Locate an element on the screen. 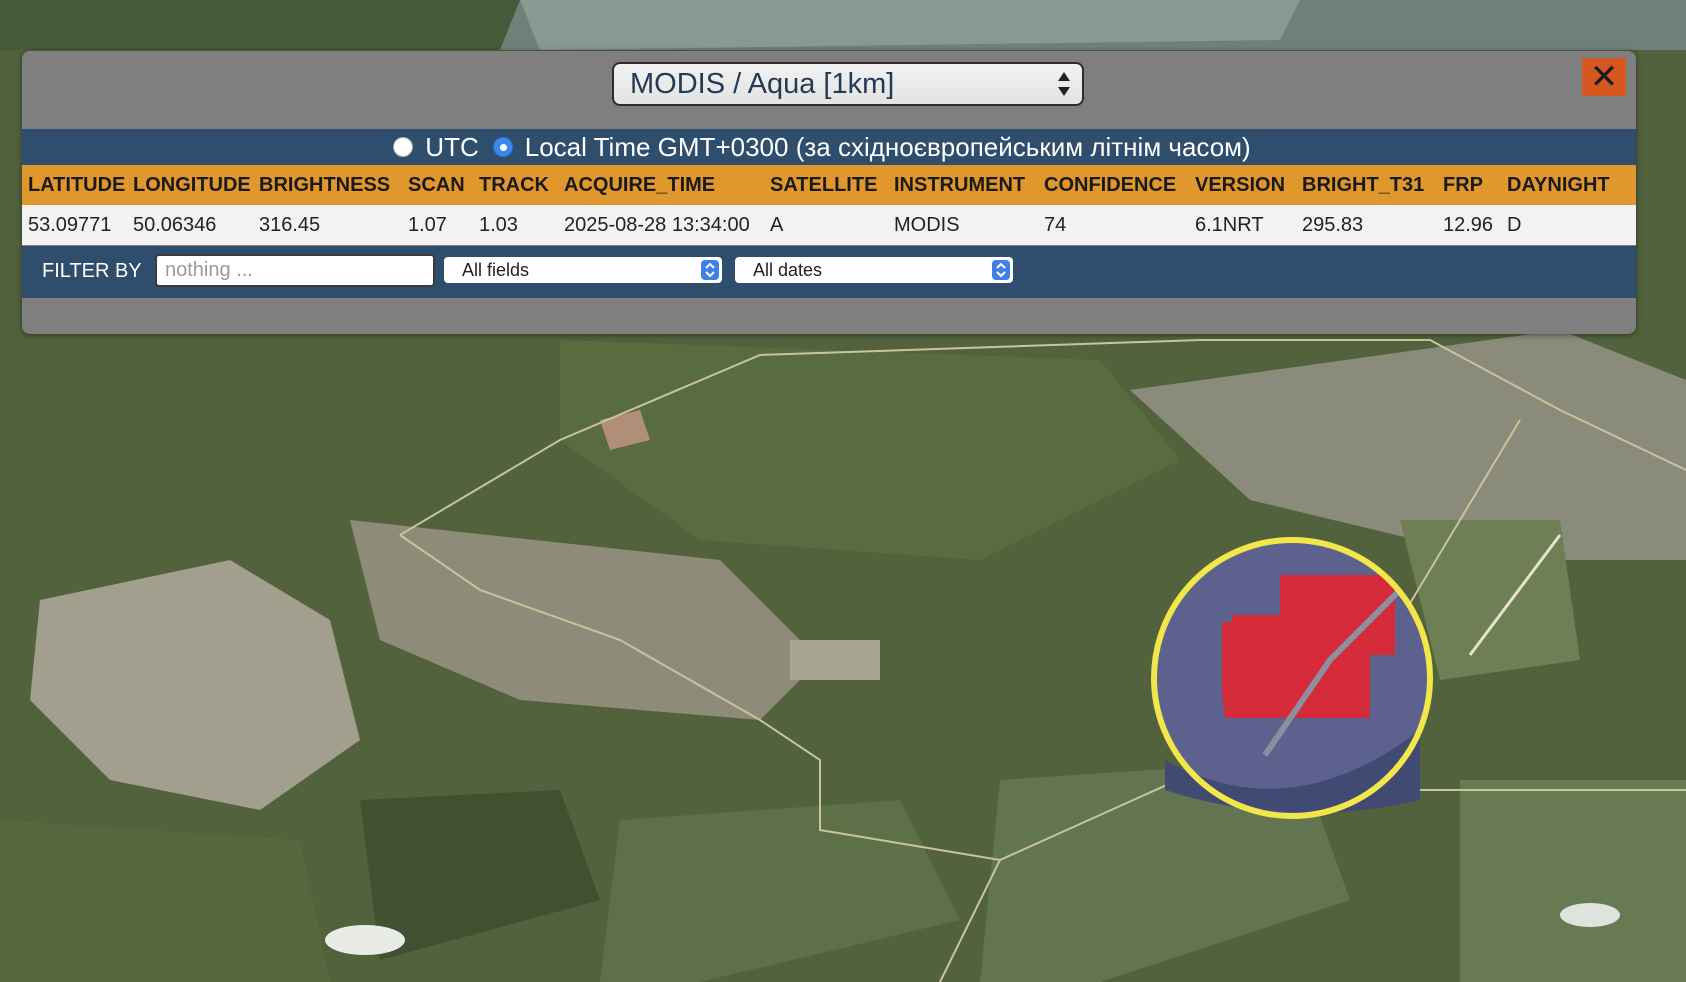 This screenshot has width=1686, height=982. satellite-select: MODIS / Aqua [1km] is located at coordinates (848, 84).